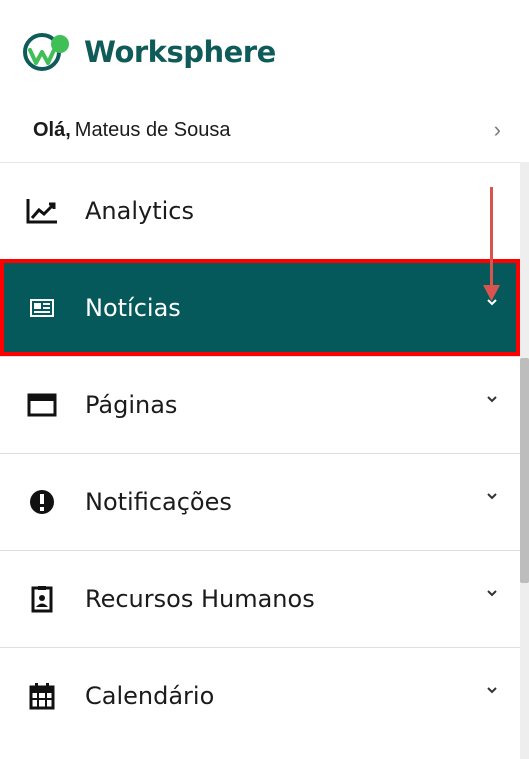  What do you see at coordinates (158, 502) in the screenshot?
I see `sidebar-item-label: Notificações` at bounding box center [158, 502].